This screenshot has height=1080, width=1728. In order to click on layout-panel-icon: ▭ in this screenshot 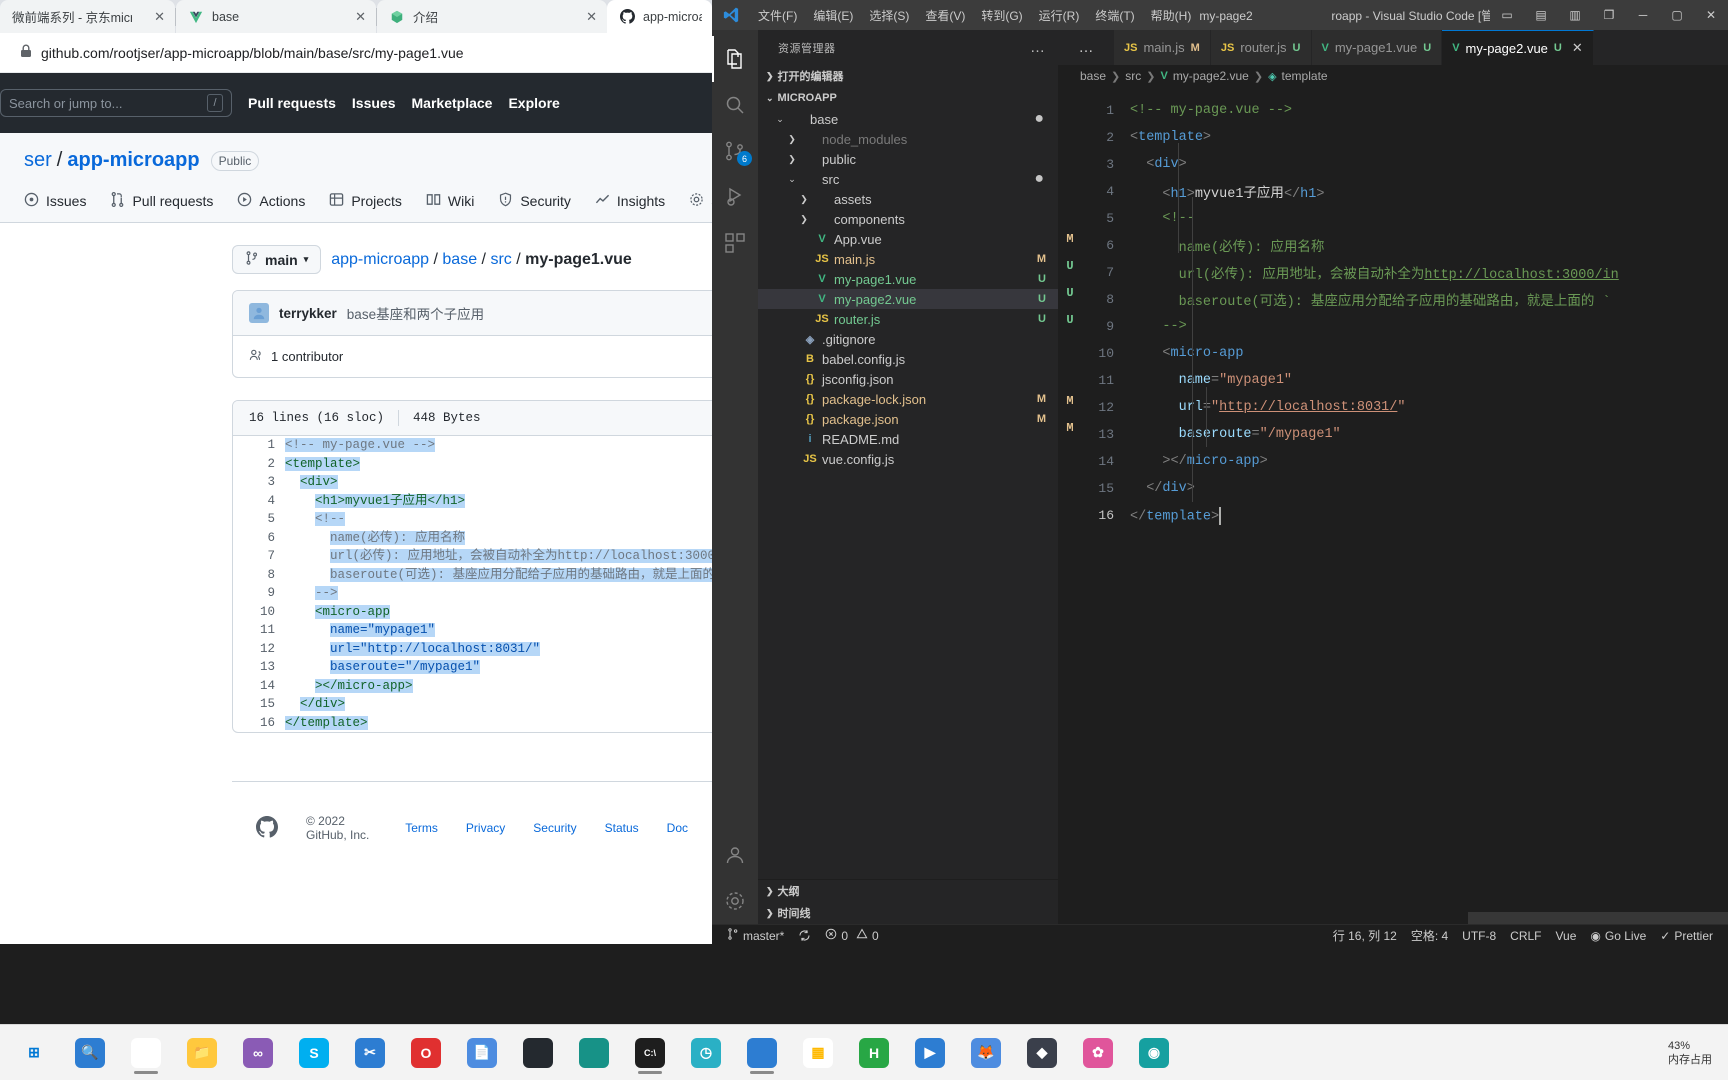, I will do `click(1507, 15)`.